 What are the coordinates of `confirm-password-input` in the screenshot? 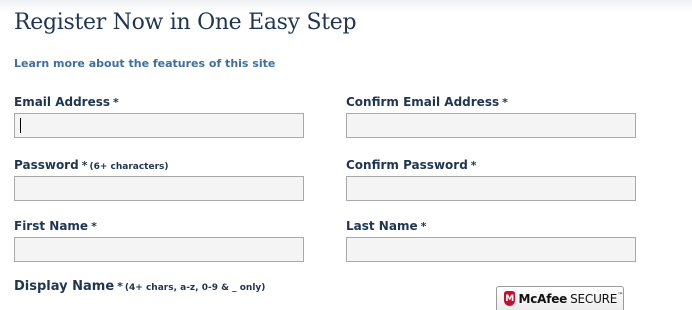 It's located at (491, 188).